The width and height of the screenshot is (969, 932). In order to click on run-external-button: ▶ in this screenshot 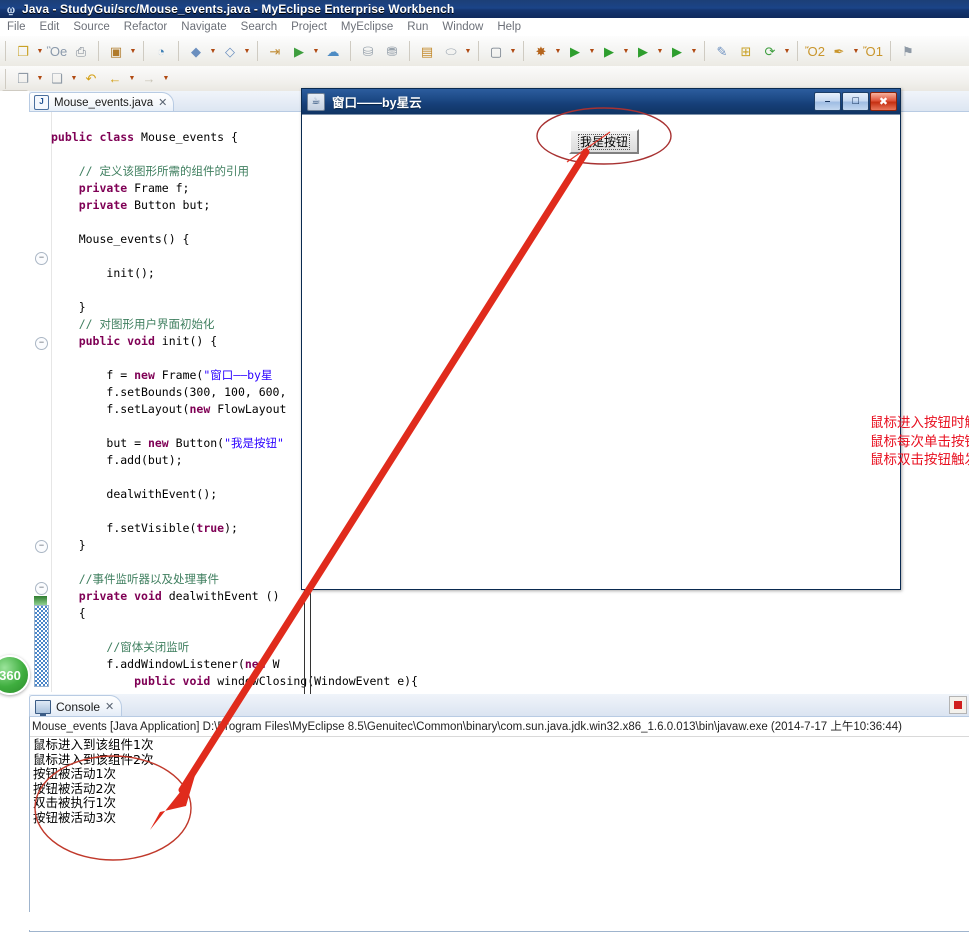, I will do `click(677, 51)`.